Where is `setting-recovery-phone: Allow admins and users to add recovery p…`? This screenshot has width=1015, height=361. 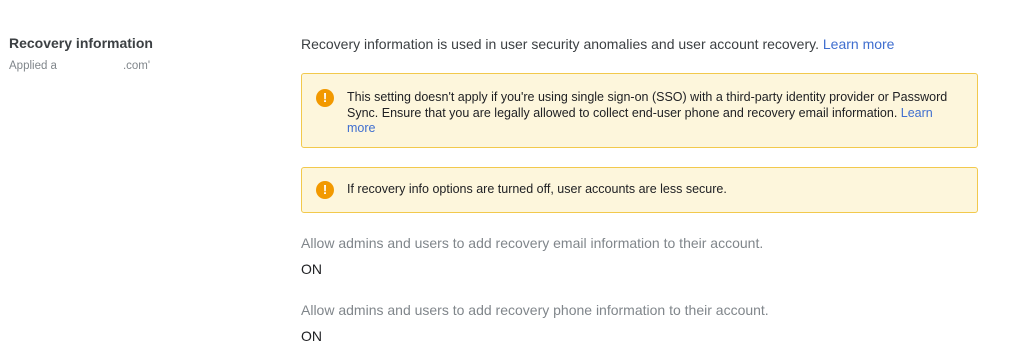
setting-recovery-phone: Allow admins and users to add recovery p… is located at coordinates (639, 323).